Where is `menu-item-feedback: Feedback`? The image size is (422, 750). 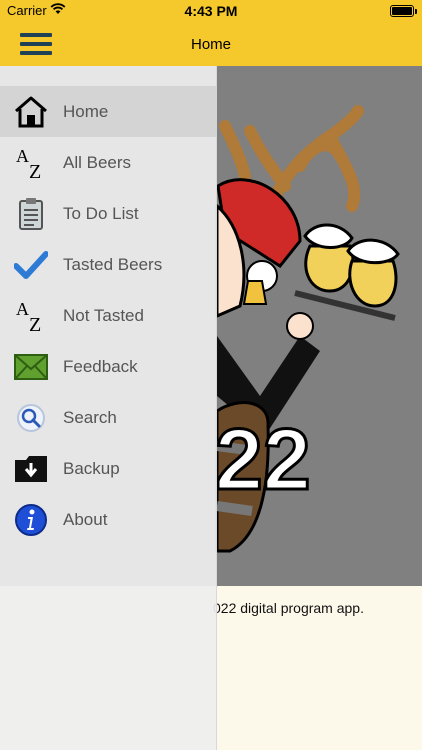
menu-item-feedback: Feedback is located at coordinates (108, 366).